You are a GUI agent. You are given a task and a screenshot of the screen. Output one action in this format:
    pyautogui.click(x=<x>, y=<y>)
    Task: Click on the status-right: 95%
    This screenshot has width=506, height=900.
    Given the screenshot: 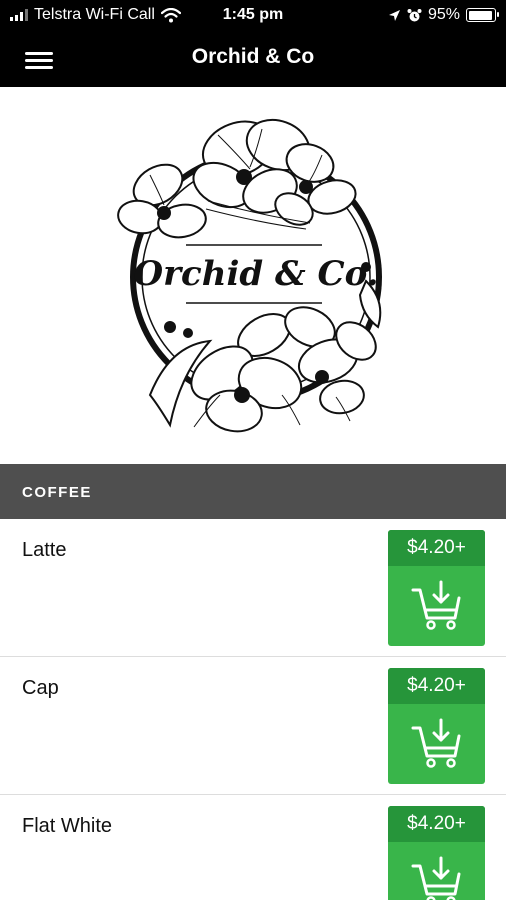 What is the action you would take?
    pyautogui.click(x=443, y=15)
    